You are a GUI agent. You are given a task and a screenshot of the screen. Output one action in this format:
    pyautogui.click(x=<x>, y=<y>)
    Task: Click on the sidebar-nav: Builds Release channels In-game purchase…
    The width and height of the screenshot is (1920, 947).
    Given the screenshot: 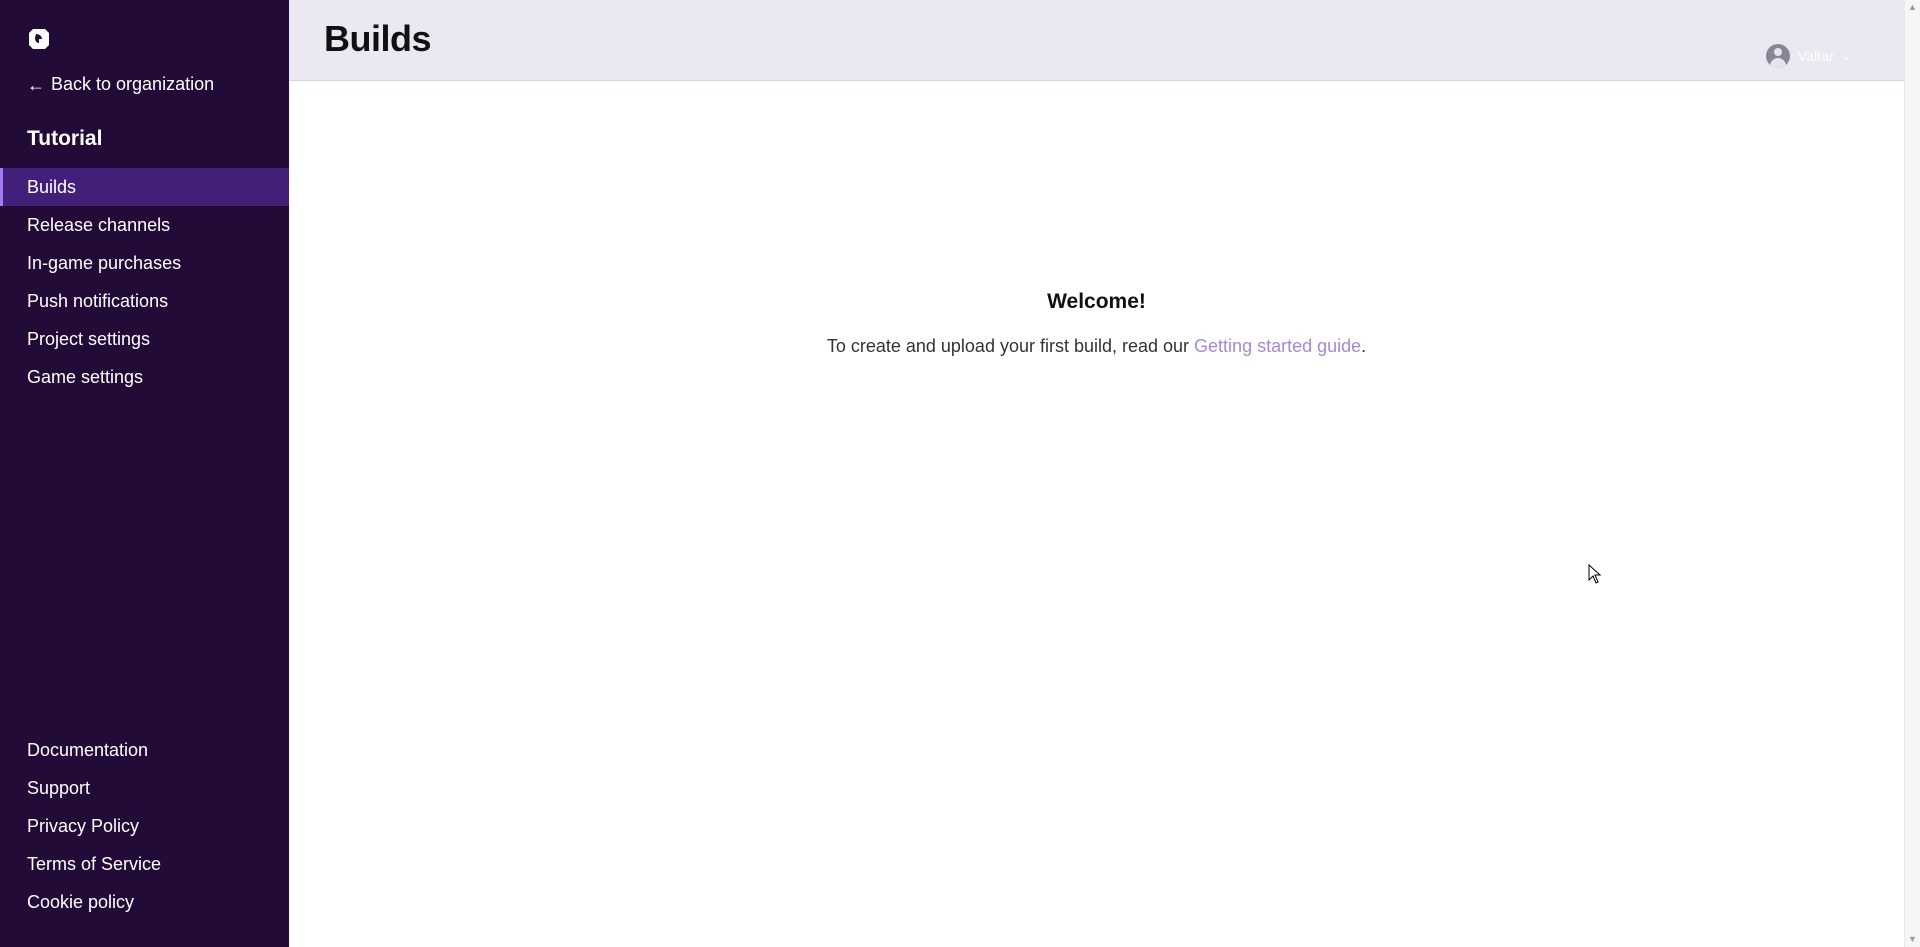 What is the action you would take?
    pyautogui.click(x=144, y=282)
    